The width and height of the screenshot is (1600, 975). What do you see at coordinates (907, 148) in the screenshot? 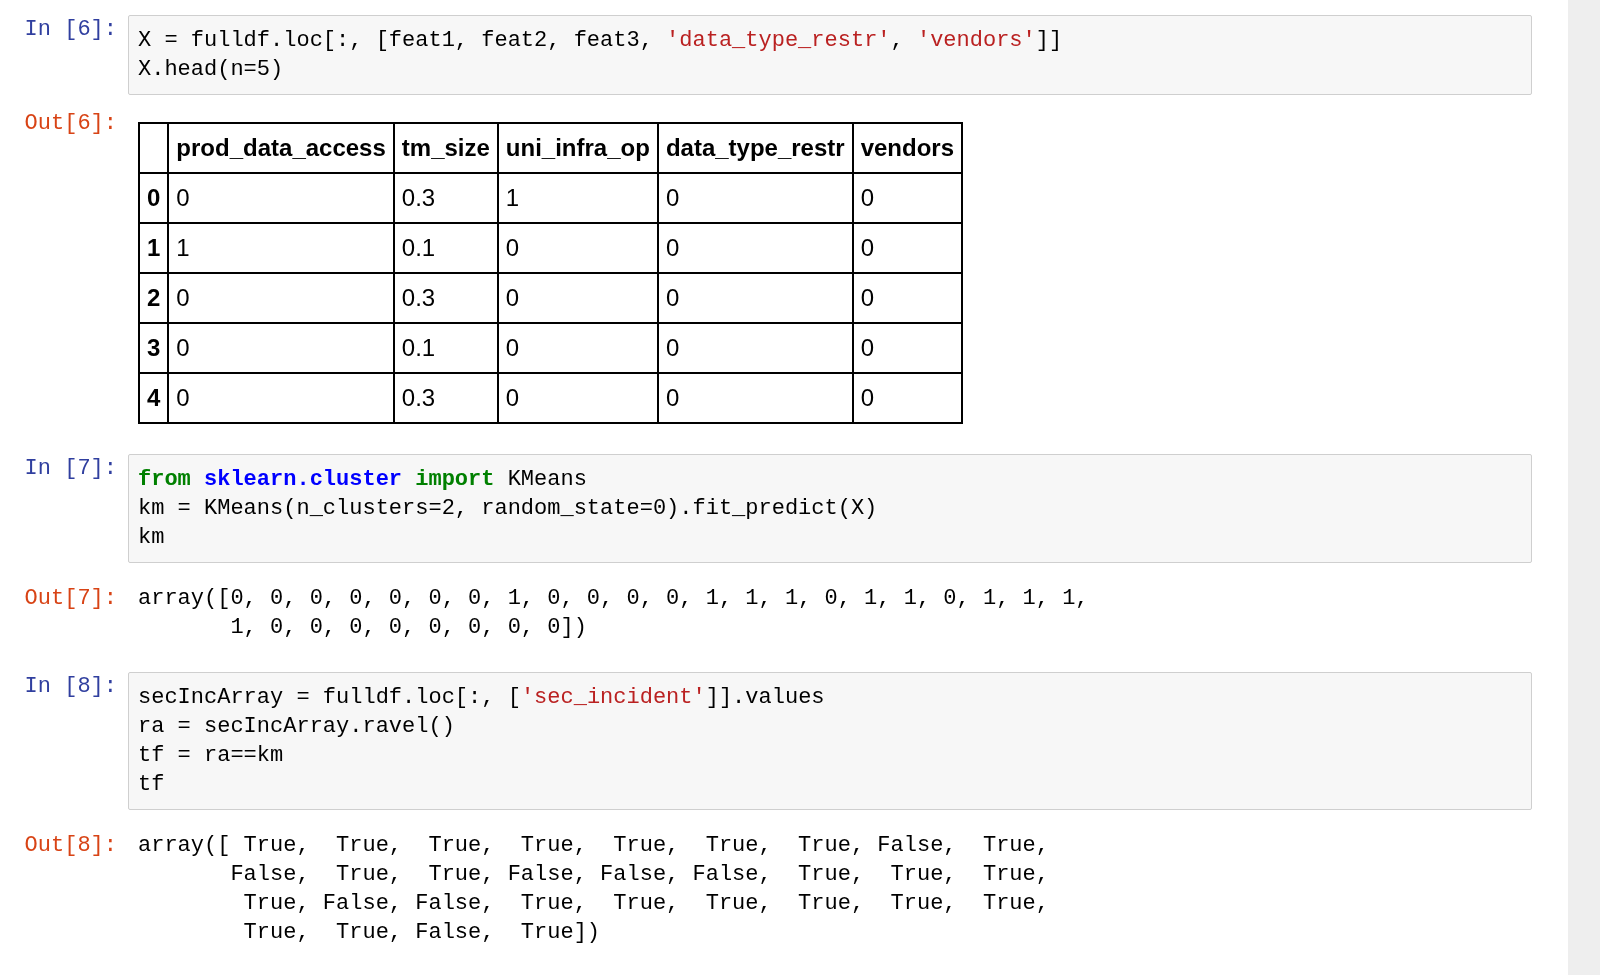
I see `column-header: vendors` at bounding box center [907, 148].